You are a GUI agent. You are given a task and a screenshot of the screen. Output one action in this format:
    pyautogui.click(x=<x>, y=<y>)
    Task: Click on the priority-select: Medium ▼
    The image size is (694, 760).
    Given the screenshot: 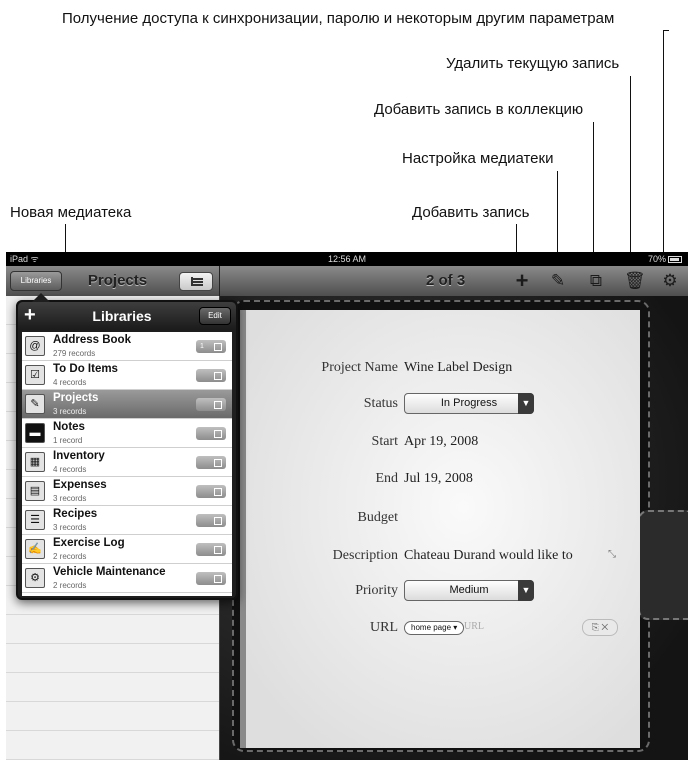 What is the action you would take?
    pyautogui.click(x=469, y=590)
    